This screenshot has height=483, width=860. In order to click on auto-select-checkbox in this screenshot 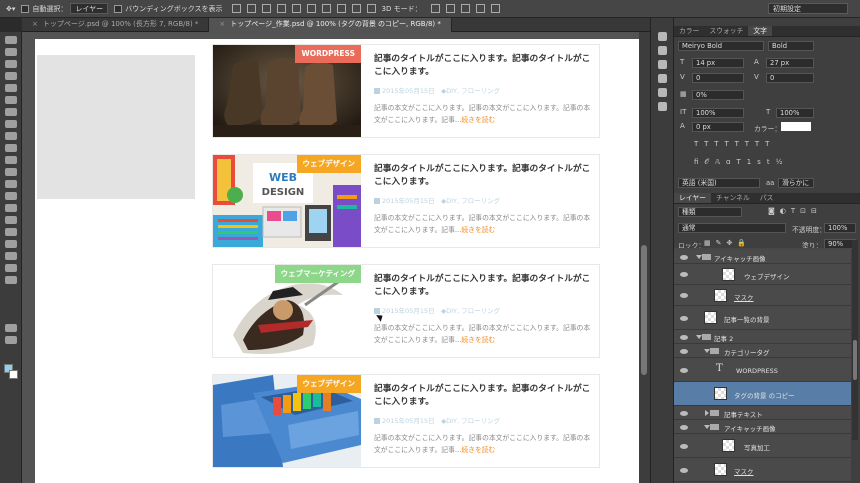, I will do `click(25, 8)`.